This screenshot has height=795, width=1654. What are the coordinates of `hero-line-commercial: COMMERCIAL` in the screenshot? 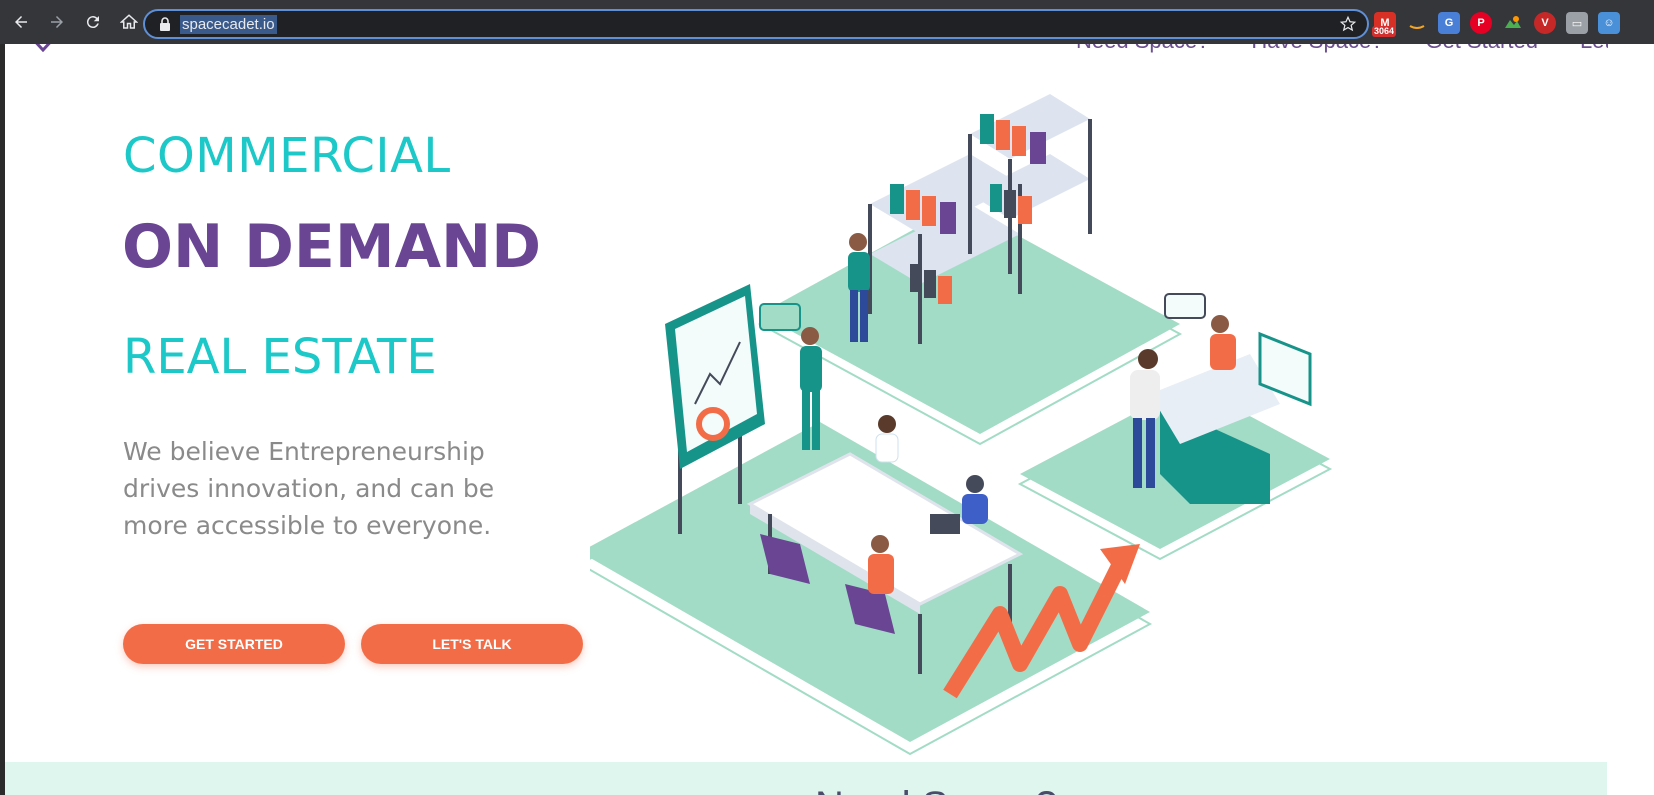 It's located at (287, 156).